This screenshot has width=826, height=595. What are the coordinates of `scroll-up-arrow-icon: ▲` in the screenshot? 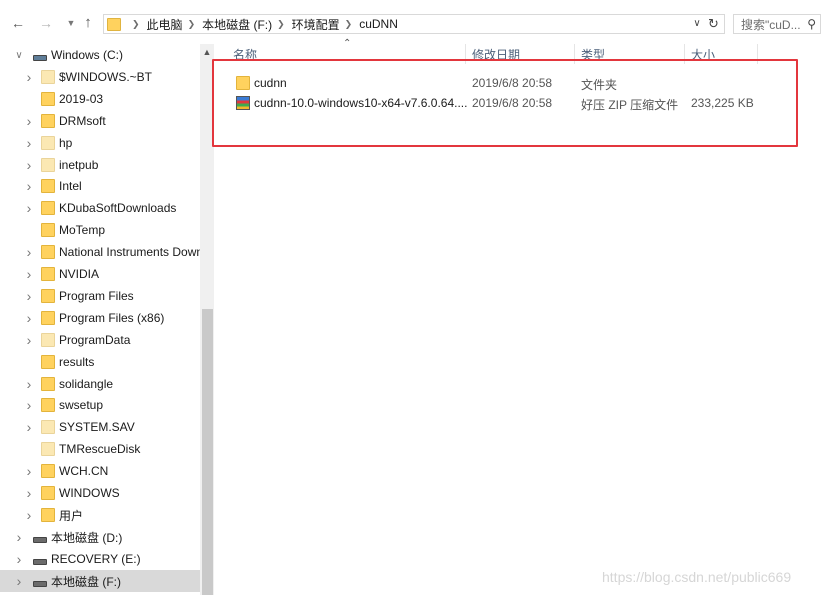 It's located at (207, 52).